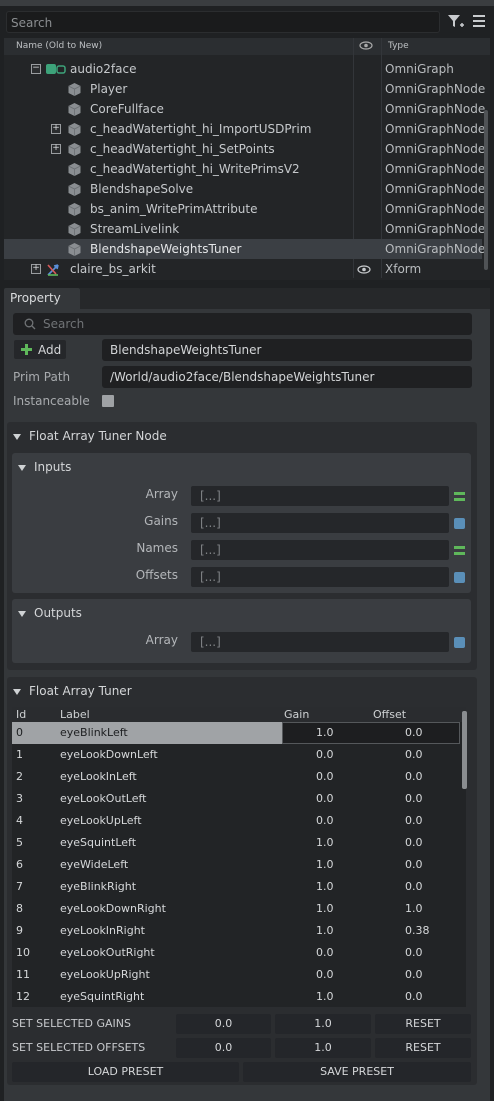 The width and height of the screenshot is (494, 1101). Describe the element at coordinates (243, 269) in the screenshot. I see `tree-row-claire: + claire_bs_arkit Xform` at that location.